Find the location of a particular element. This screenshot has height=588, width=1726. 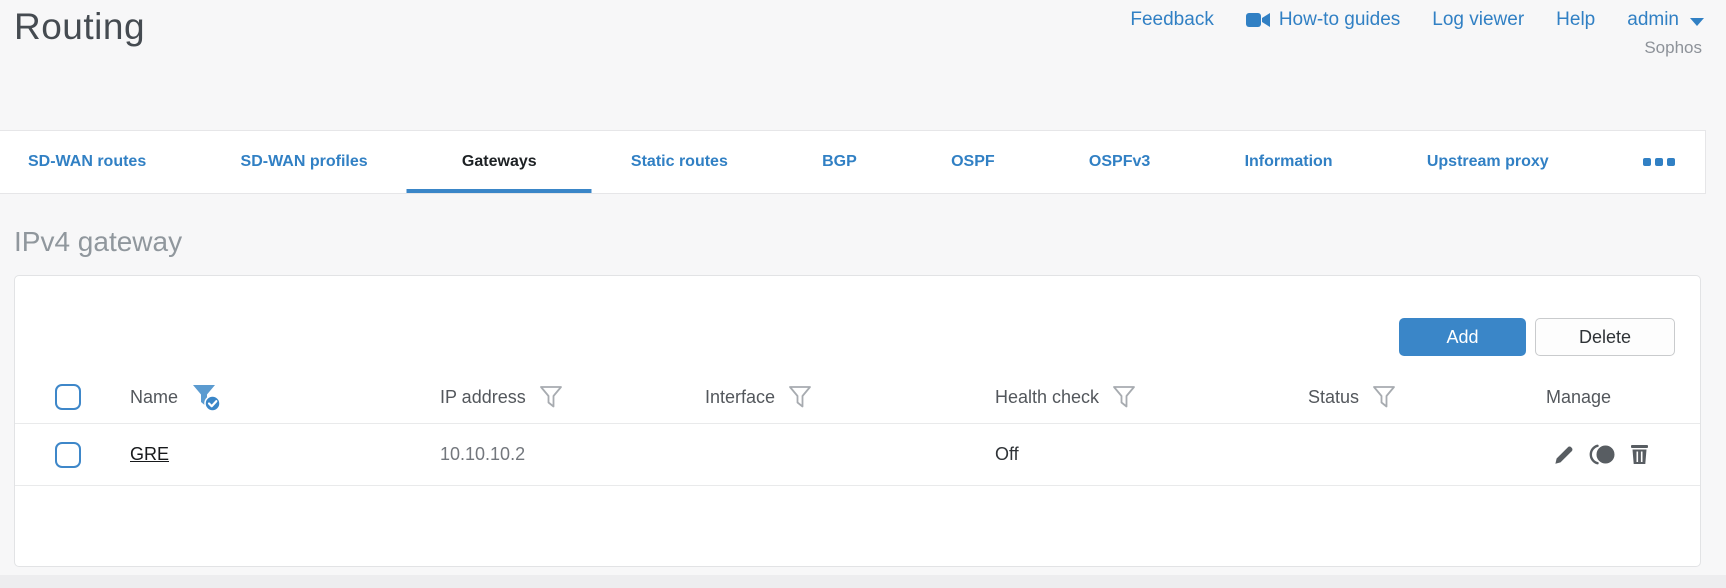

column-header-manage: Manage is located at coordinates (1579, 396).